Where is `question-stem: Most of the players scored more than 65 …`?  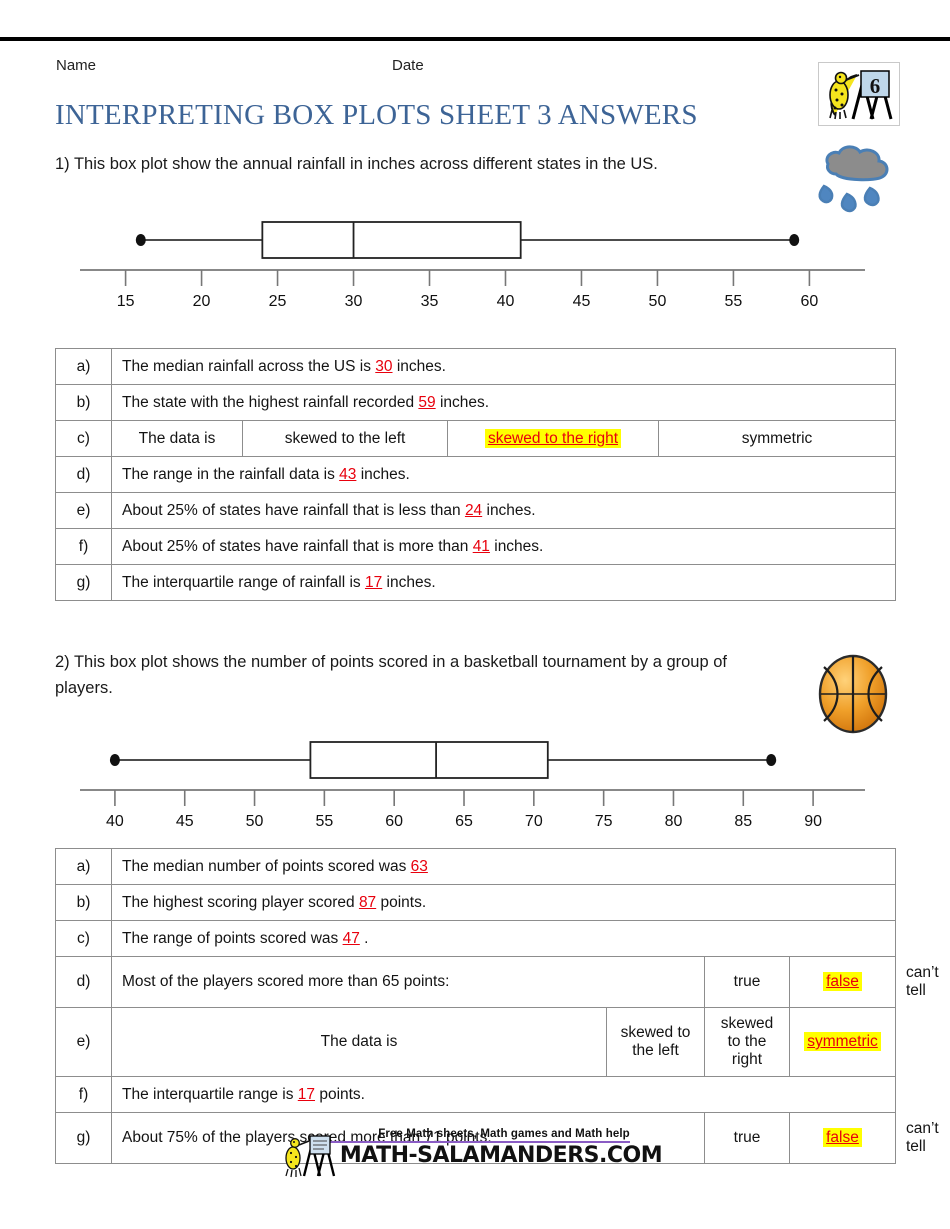 question-stem: Most of the players scored more than 65 … is located at coordinates (408, 982).